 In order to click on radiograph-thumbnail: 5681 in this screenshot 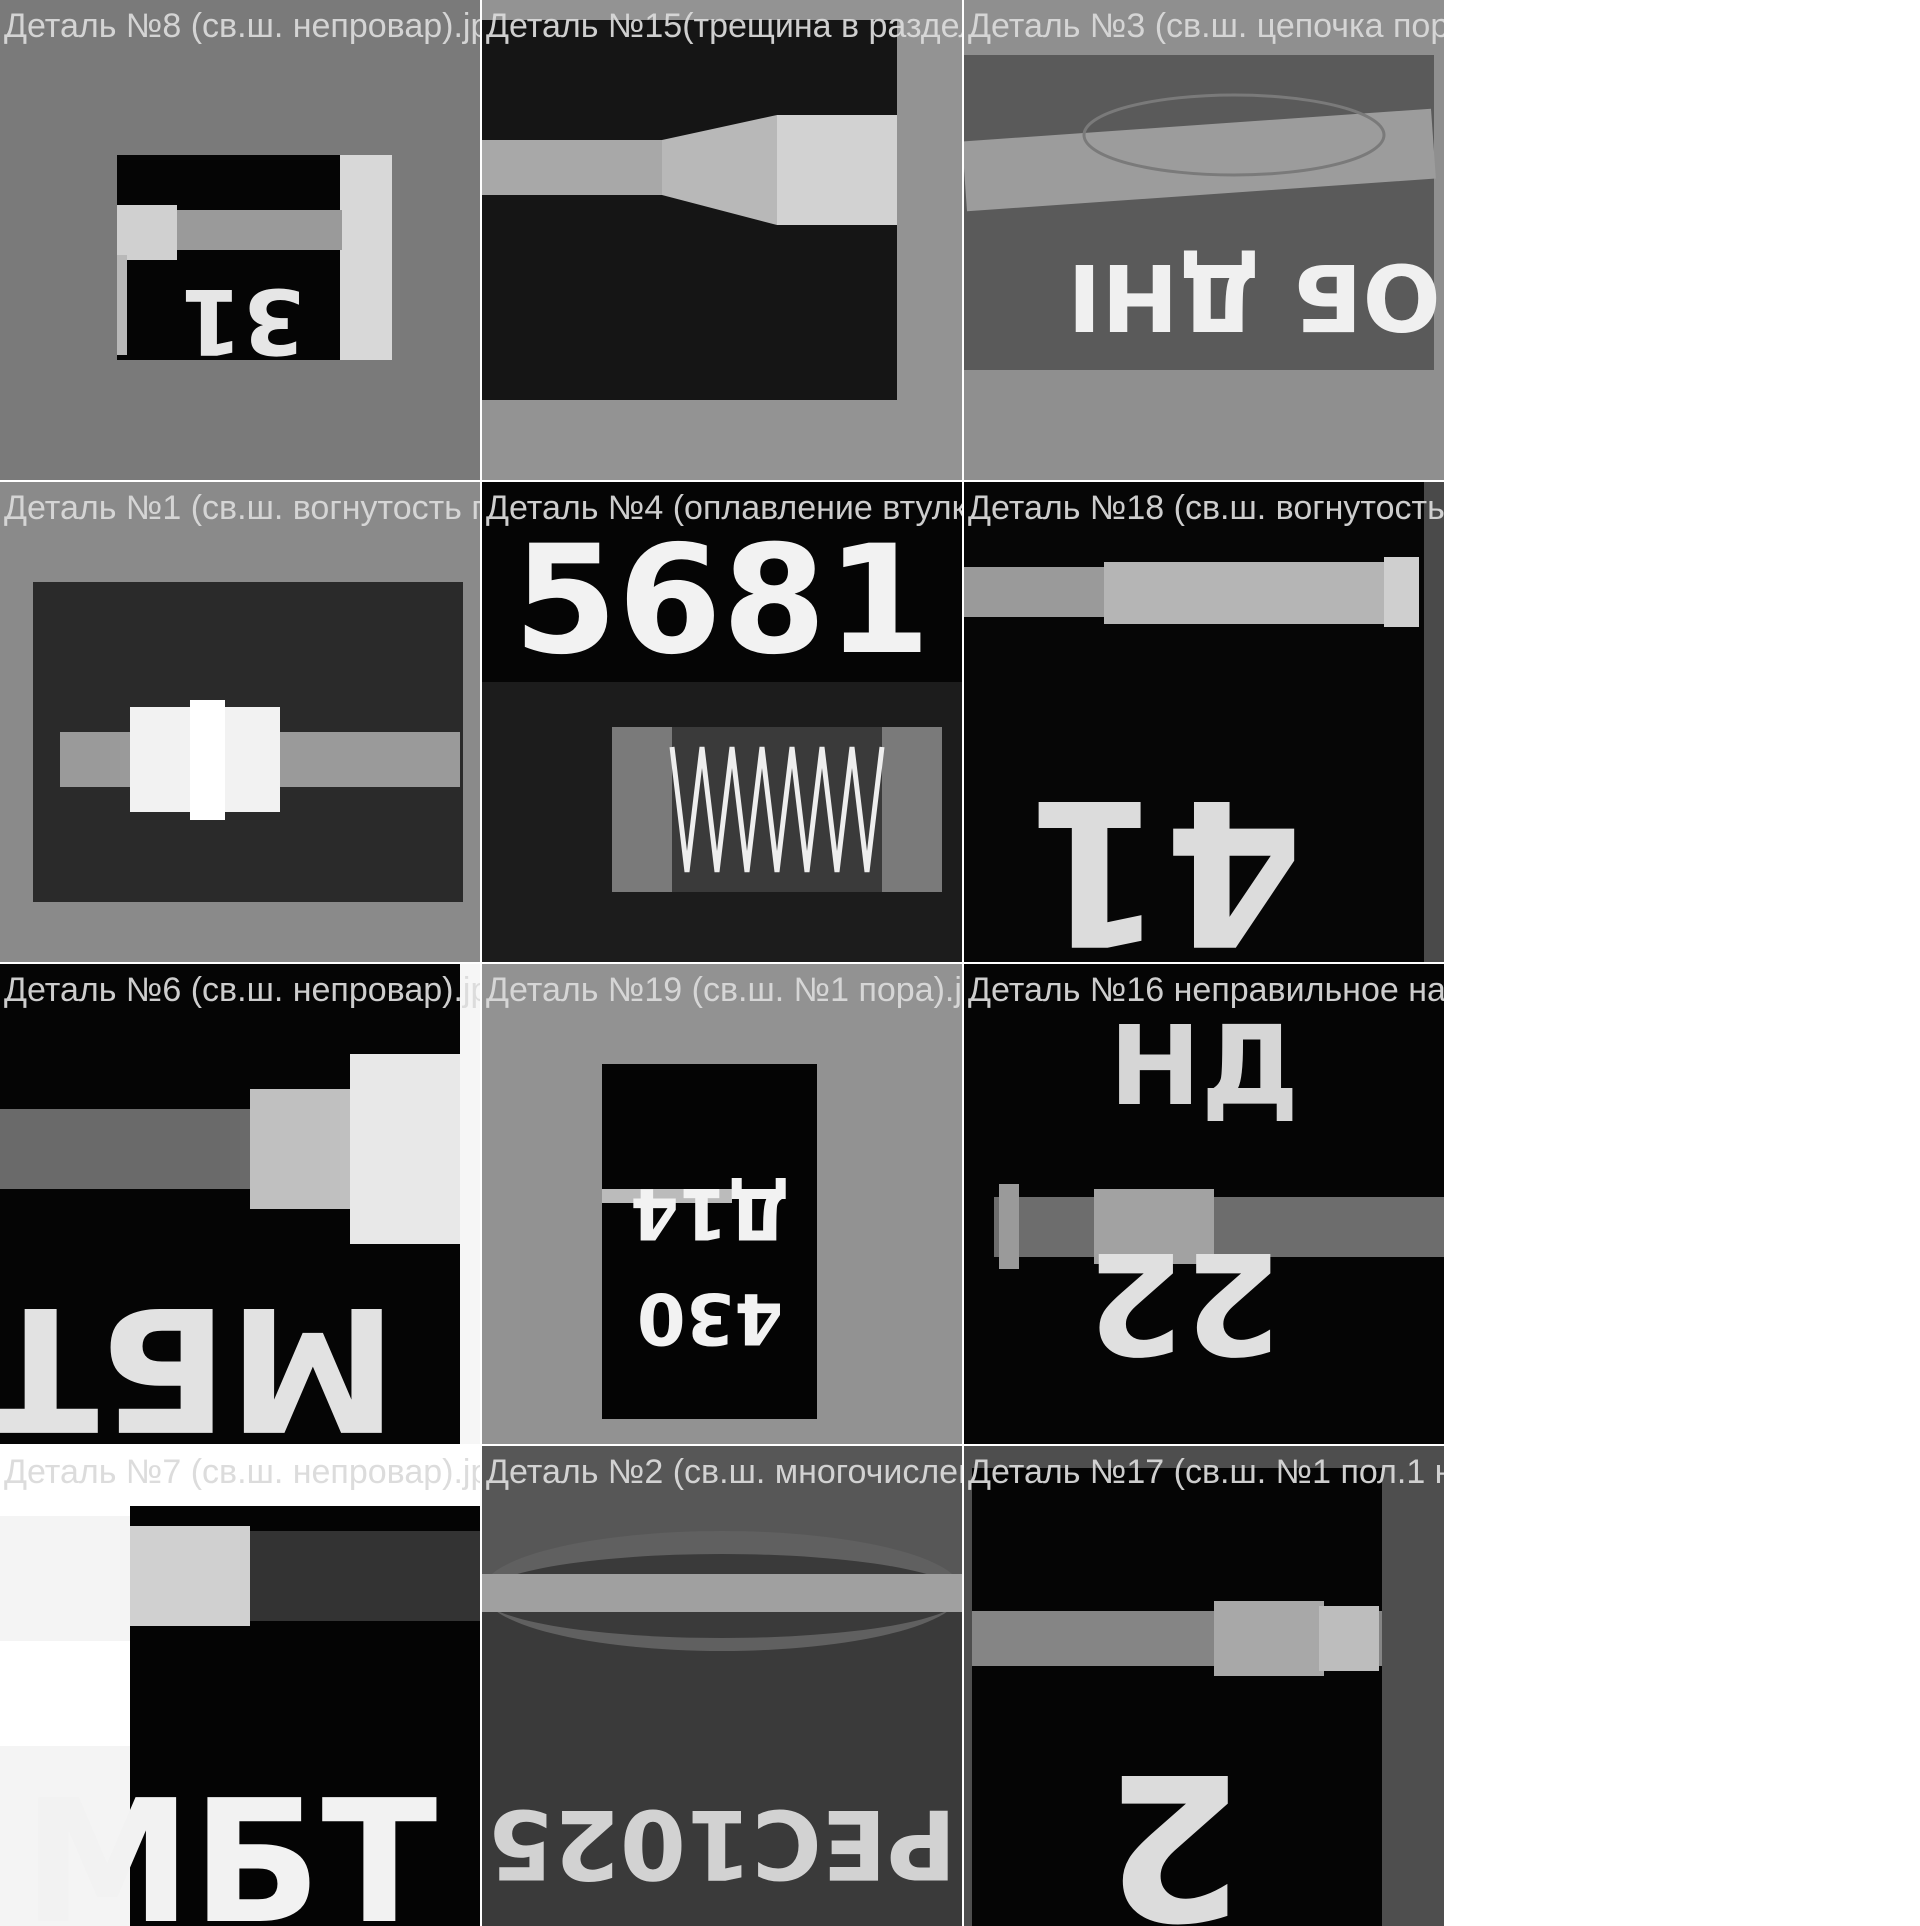, I will do `click(722, 722)`.